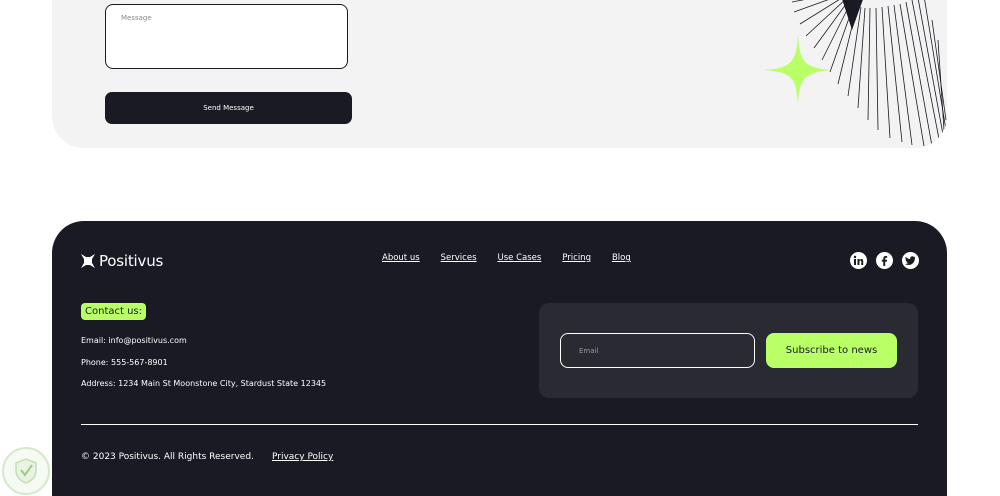 The image size is (1000, 496). Describe the element at coordinates (520, 258) in the screenshot. I see `nav-use-cases: Use Cases` at that location.